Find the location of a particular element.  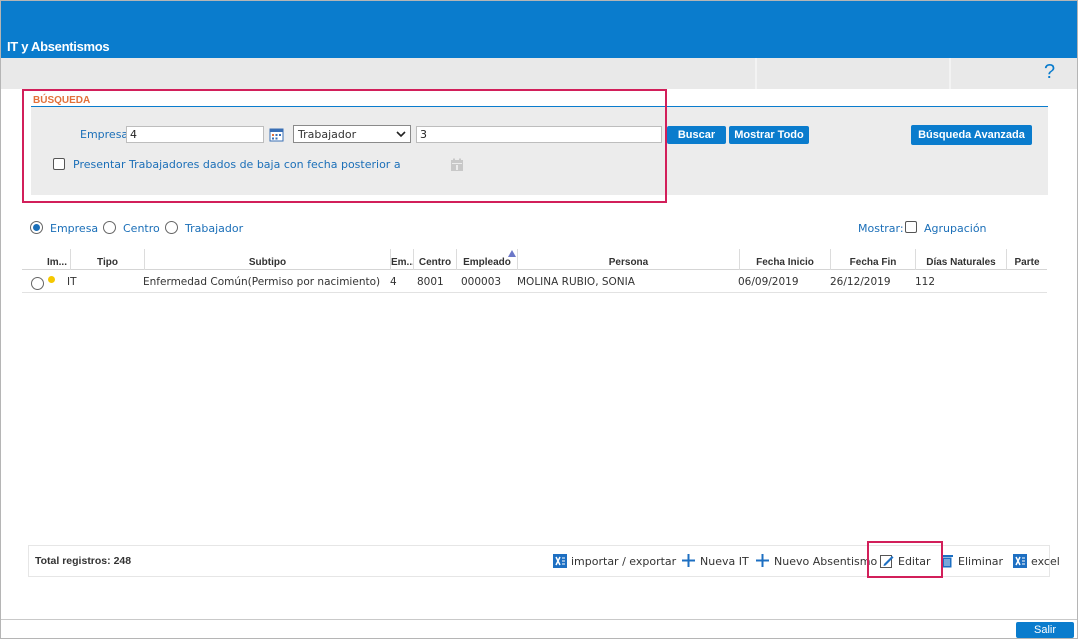

radio-trabajador is located at coordinates (171, 227).